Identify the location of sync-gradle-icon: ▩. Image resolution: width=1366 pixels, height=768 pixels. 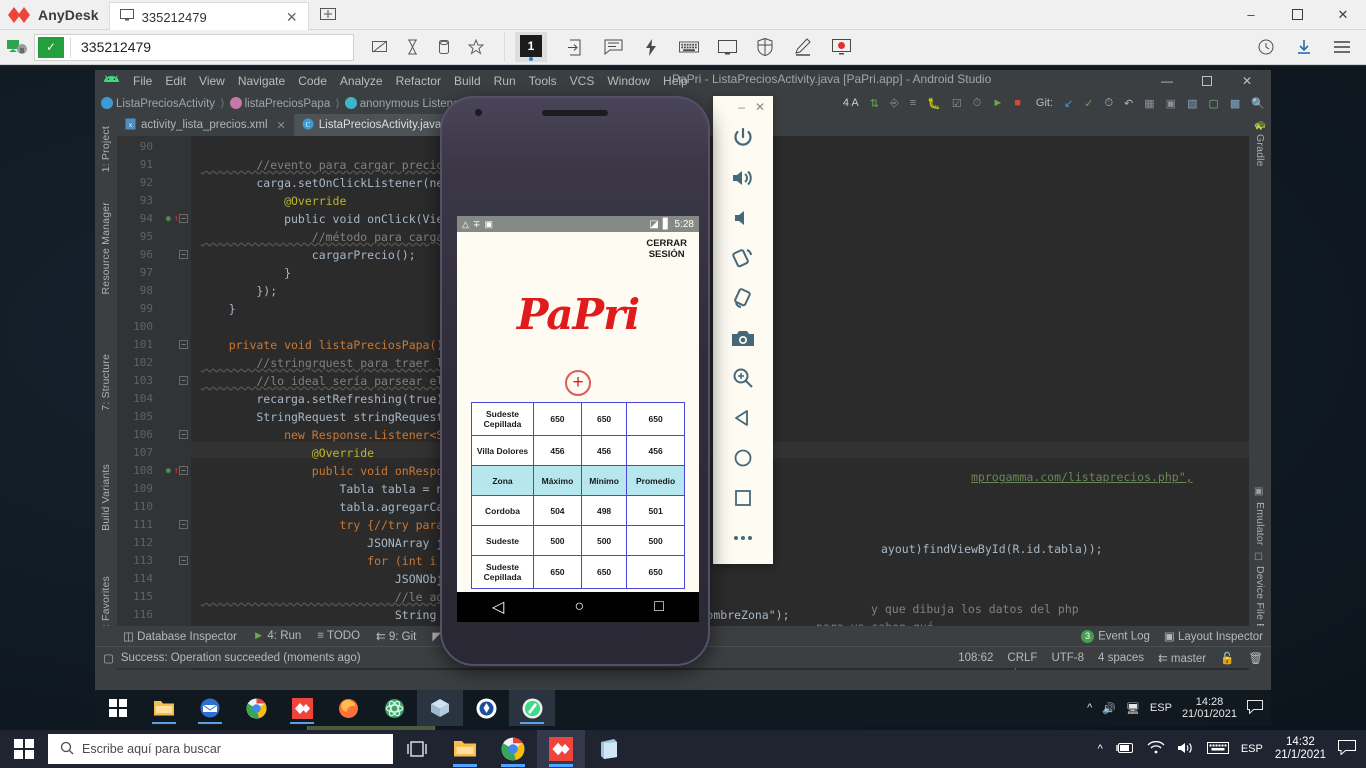
(1235, 103).